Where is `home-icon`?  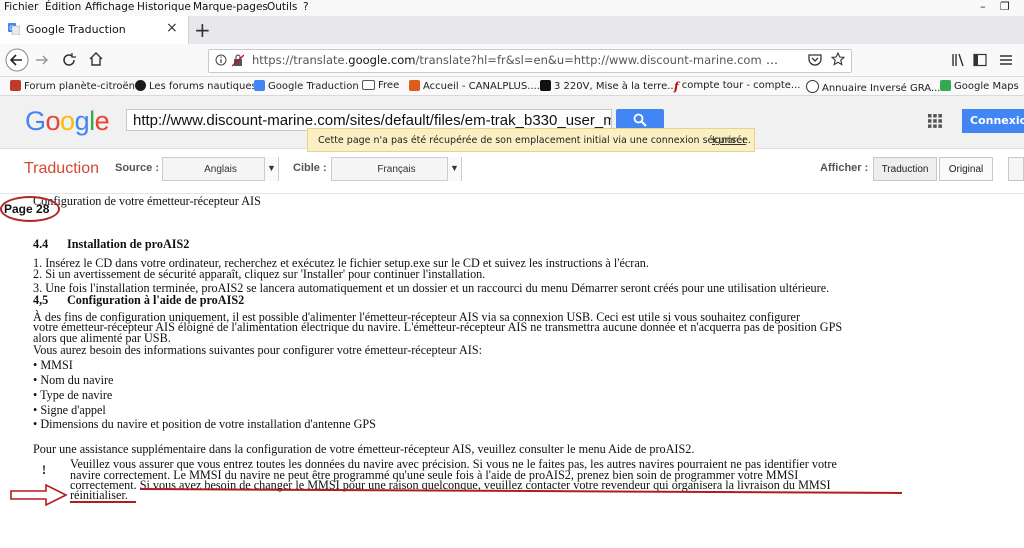 home-icon is located at coordinates (96, 59).